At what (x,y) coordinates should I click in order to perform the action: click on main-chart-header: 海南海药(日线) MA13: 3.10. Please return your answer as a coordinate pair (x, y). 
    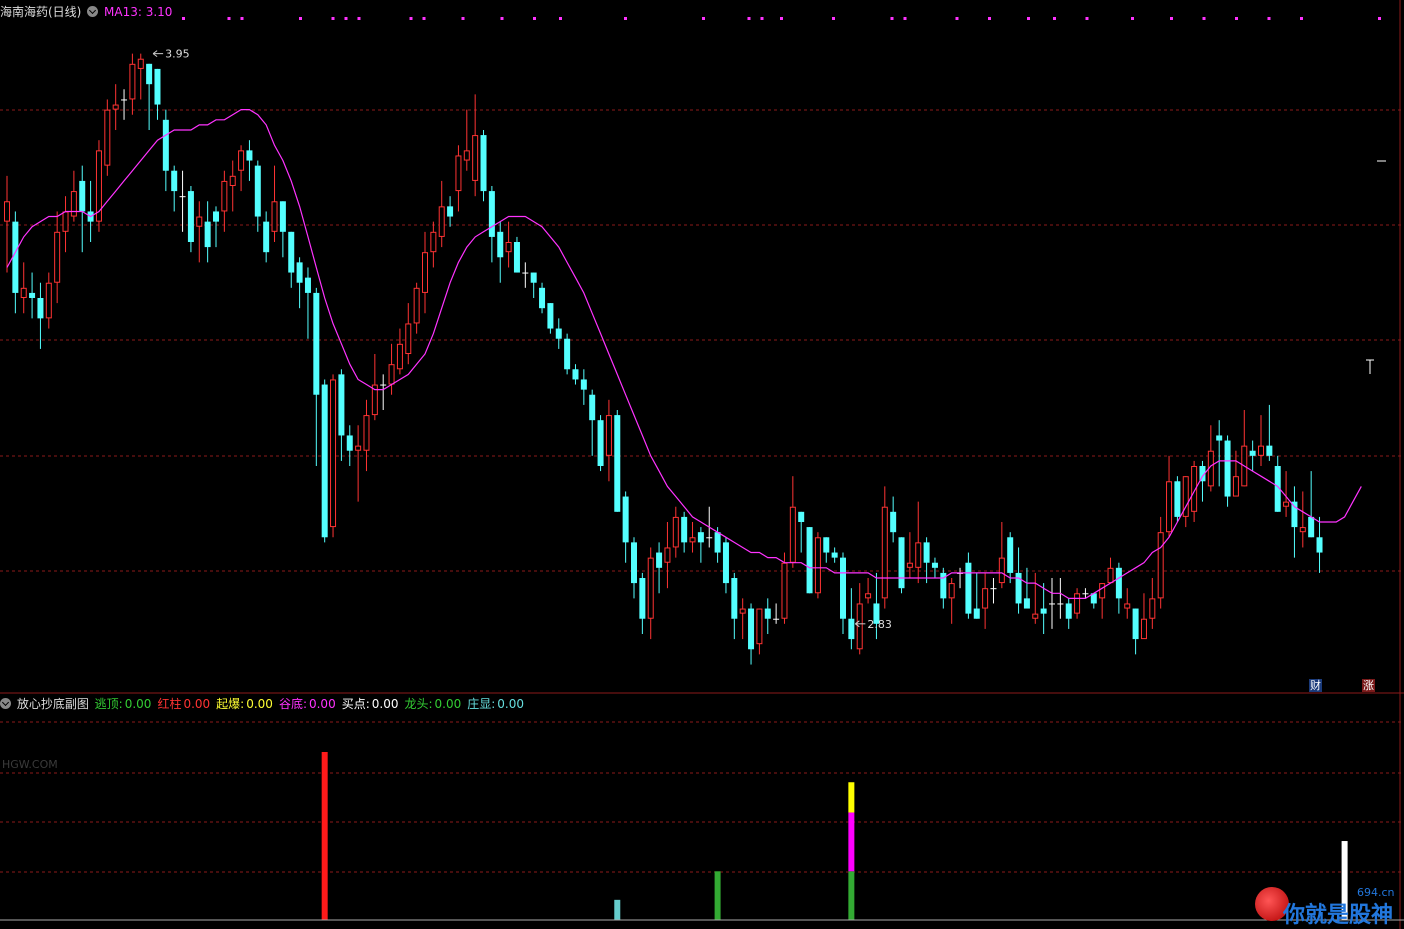
    Looking at the image, I should click on (87, 12).